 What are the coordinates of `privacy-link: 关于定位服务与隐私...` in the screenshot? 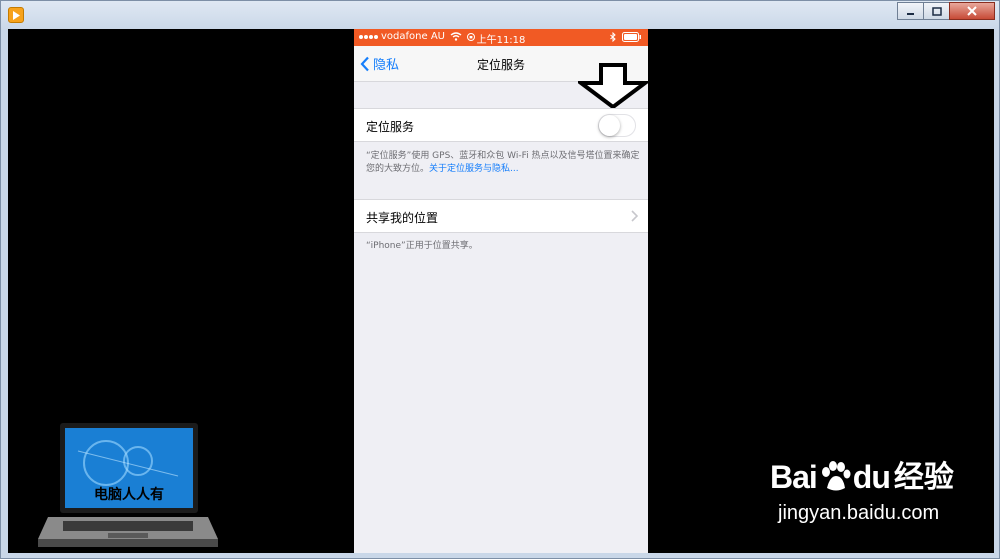 It's located at (474, 169).